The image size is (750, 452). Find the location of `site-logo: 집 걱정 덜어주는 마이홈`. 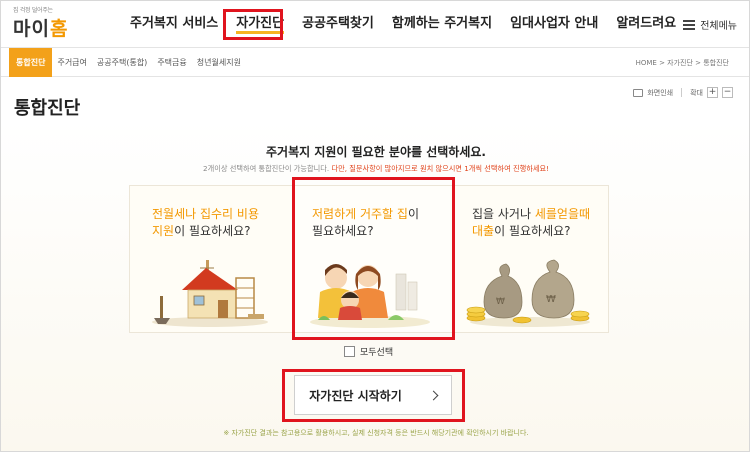

site-logo: 집 걱정 덜어주는 마이홈 is located at coordinates (48, 23).